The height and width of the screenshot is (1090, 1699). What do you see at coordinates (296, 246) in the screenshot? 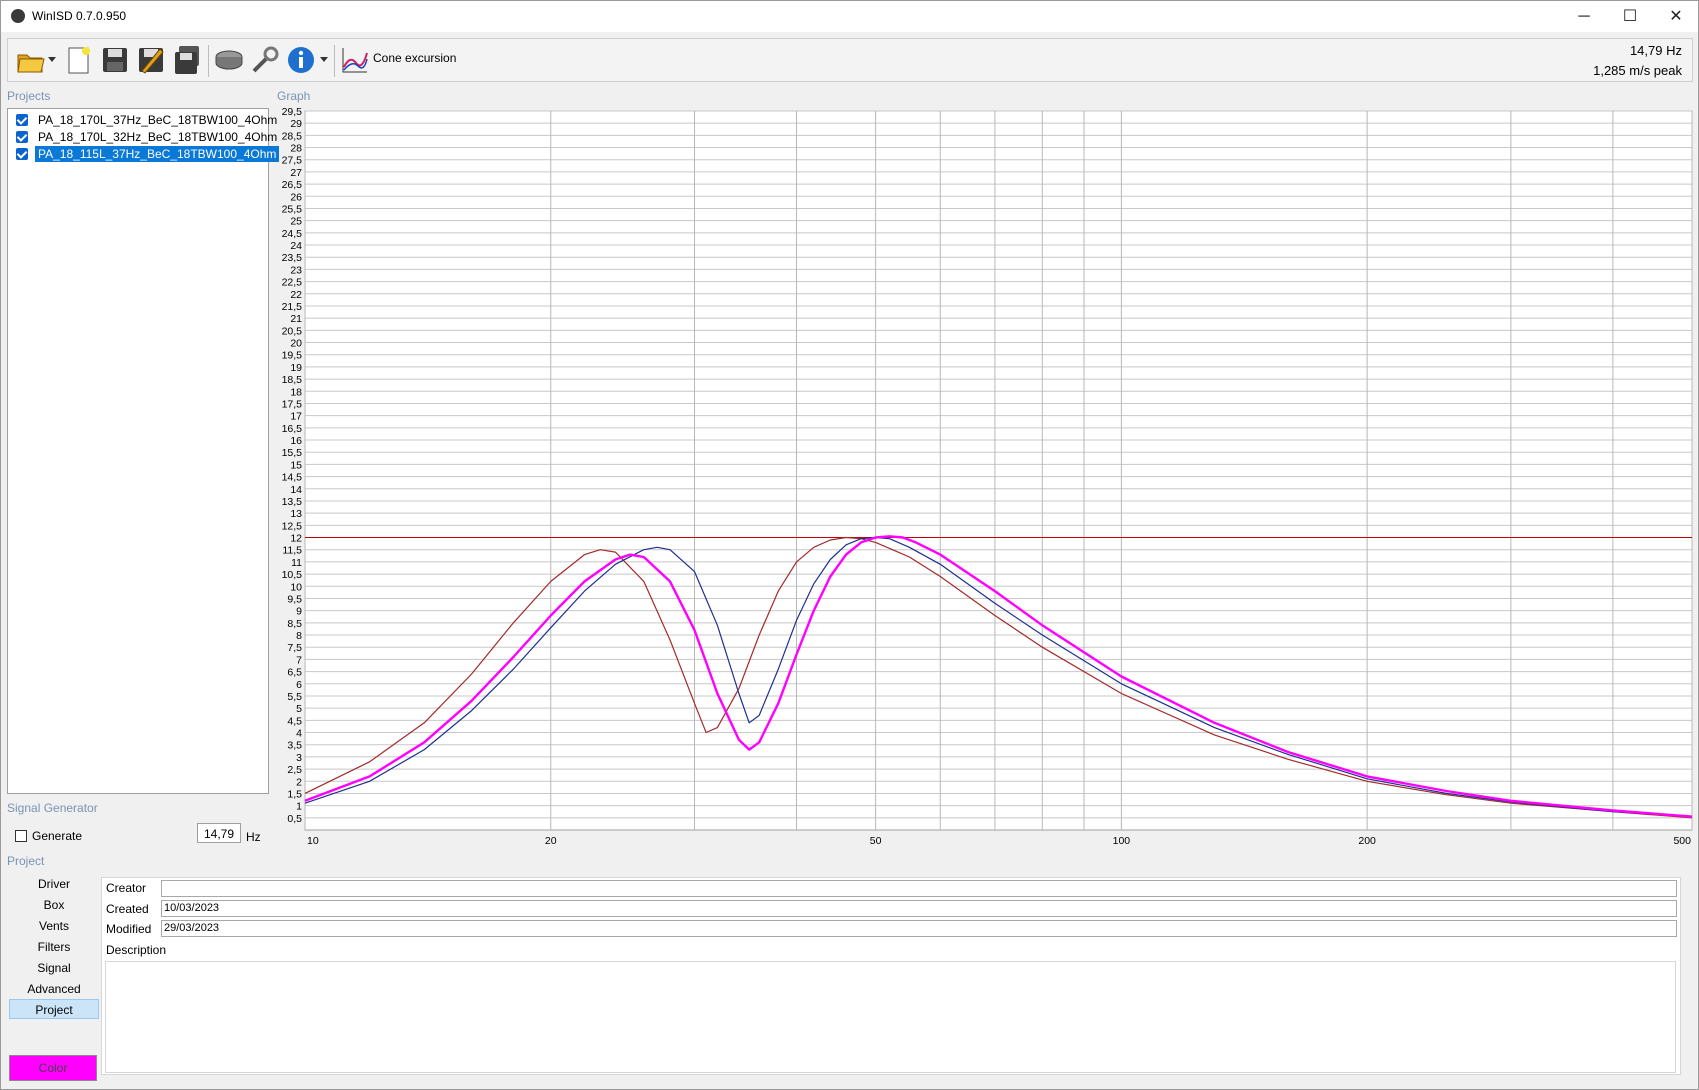
I see `y-tick-label: 24` at bounding box center [296, 246].